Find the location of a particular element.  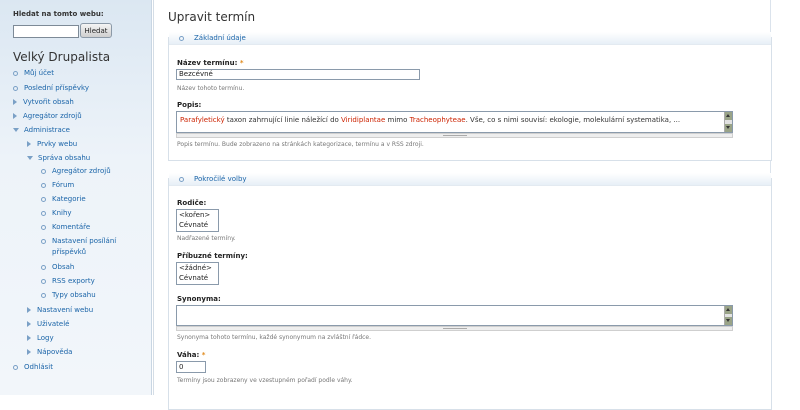

nav-item-my-account: Můj účet is located at coordinates (33, 73).